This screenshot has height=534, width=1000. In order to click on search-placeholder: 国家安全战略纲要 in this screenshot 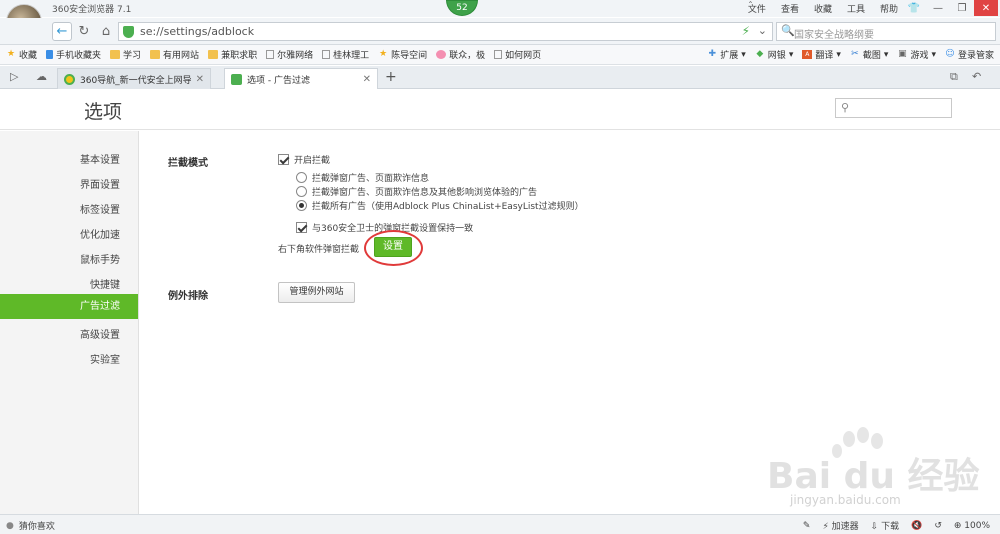, I will do `click(834, 35)`.